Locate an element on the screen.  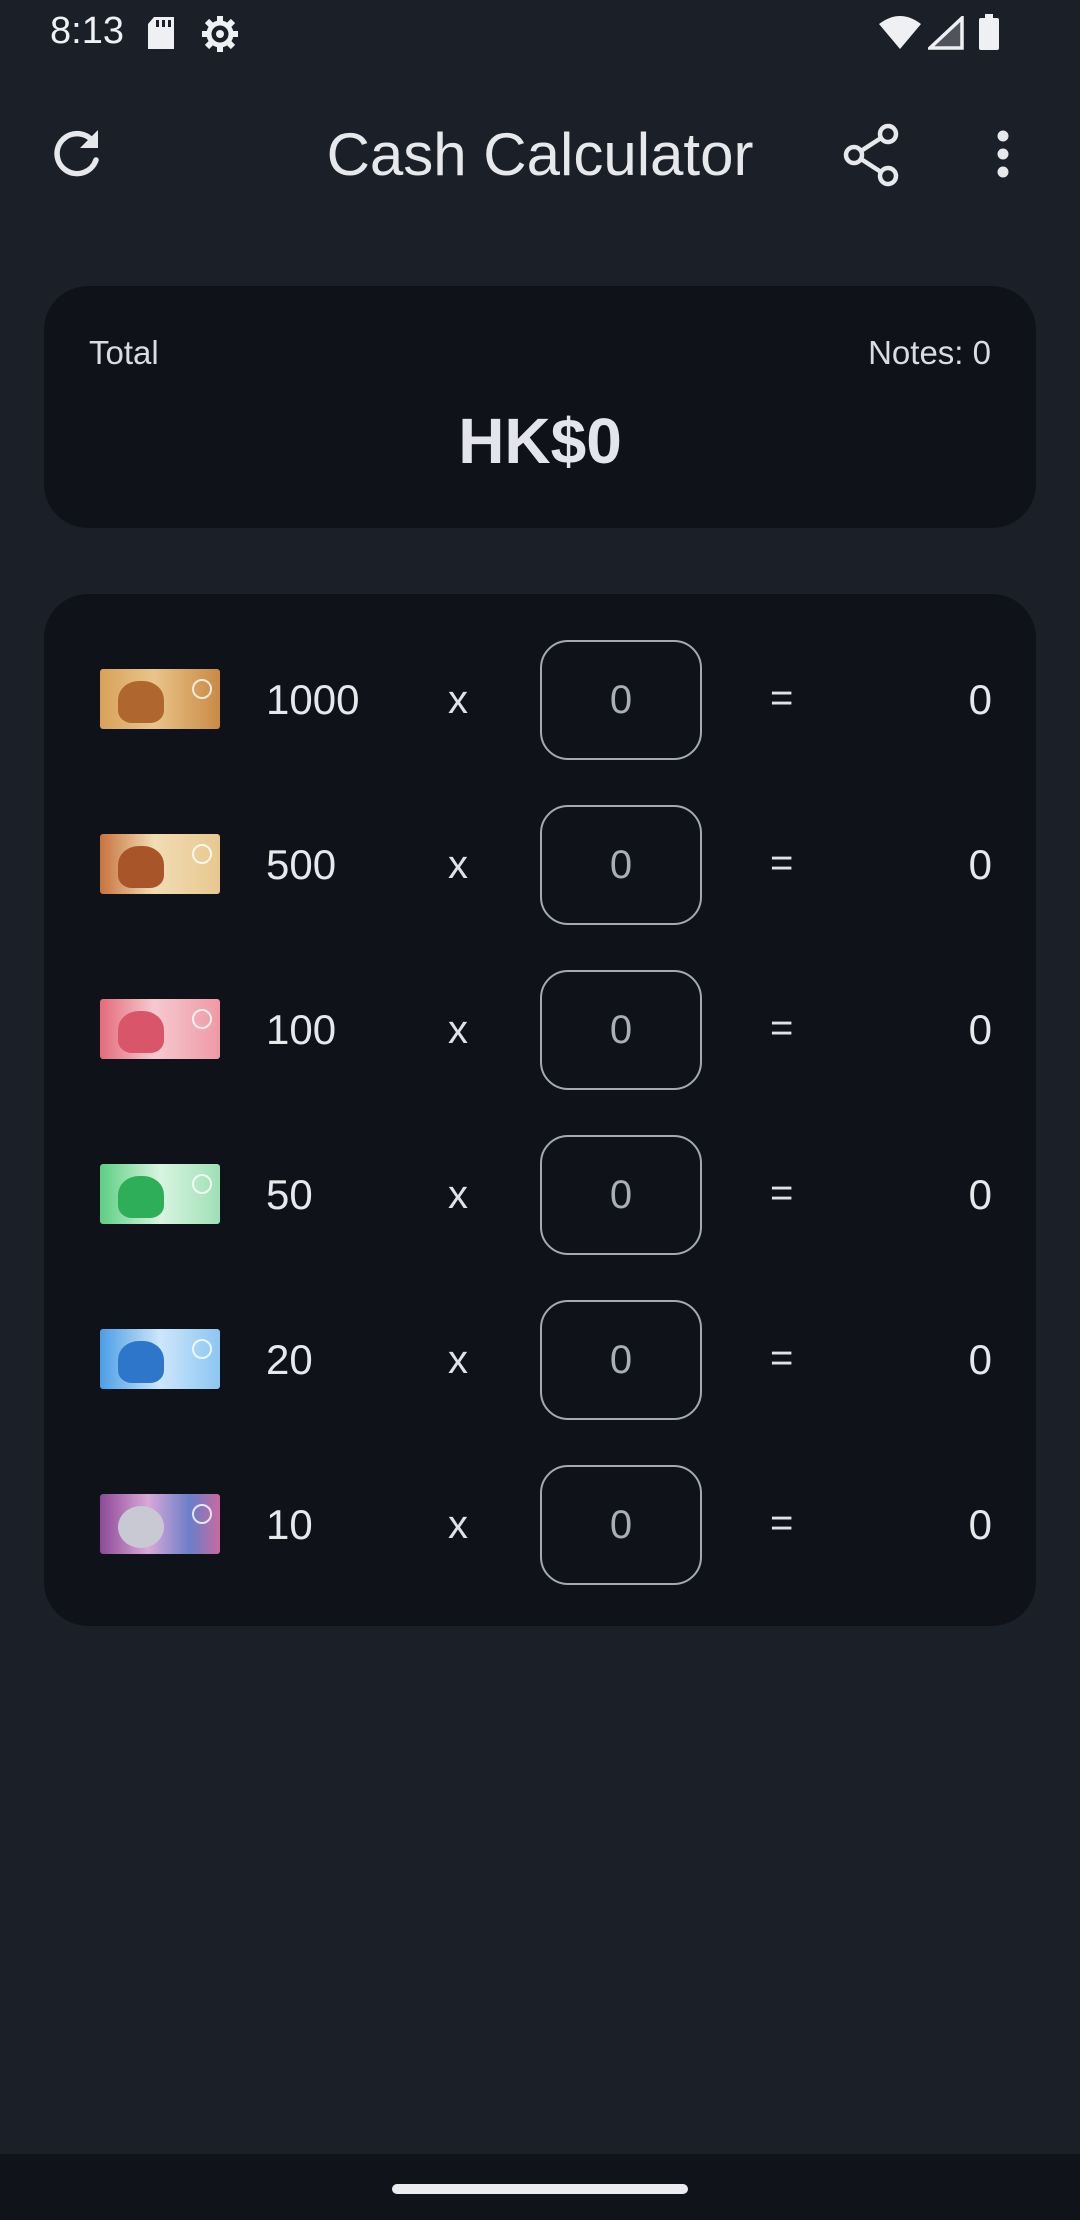
quantity-input-10: 0 is located at coordinates (621, 1525).